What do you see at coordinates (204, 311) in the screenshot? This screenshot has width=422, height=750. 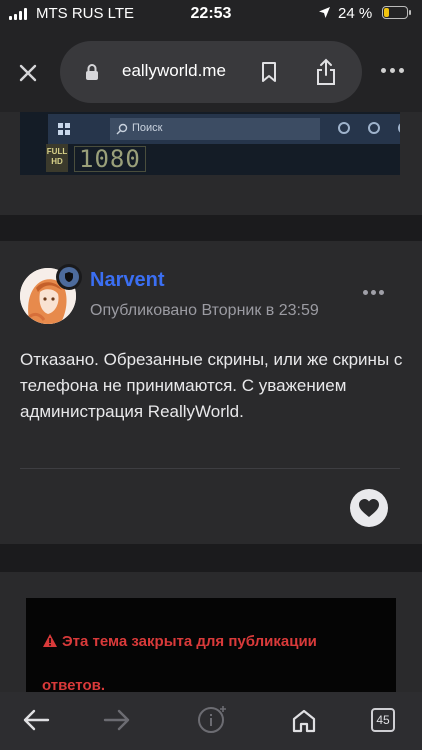 I see `post-timestamp: Опубликовано Вторник в 23:59` at bounding box center [204, 311].